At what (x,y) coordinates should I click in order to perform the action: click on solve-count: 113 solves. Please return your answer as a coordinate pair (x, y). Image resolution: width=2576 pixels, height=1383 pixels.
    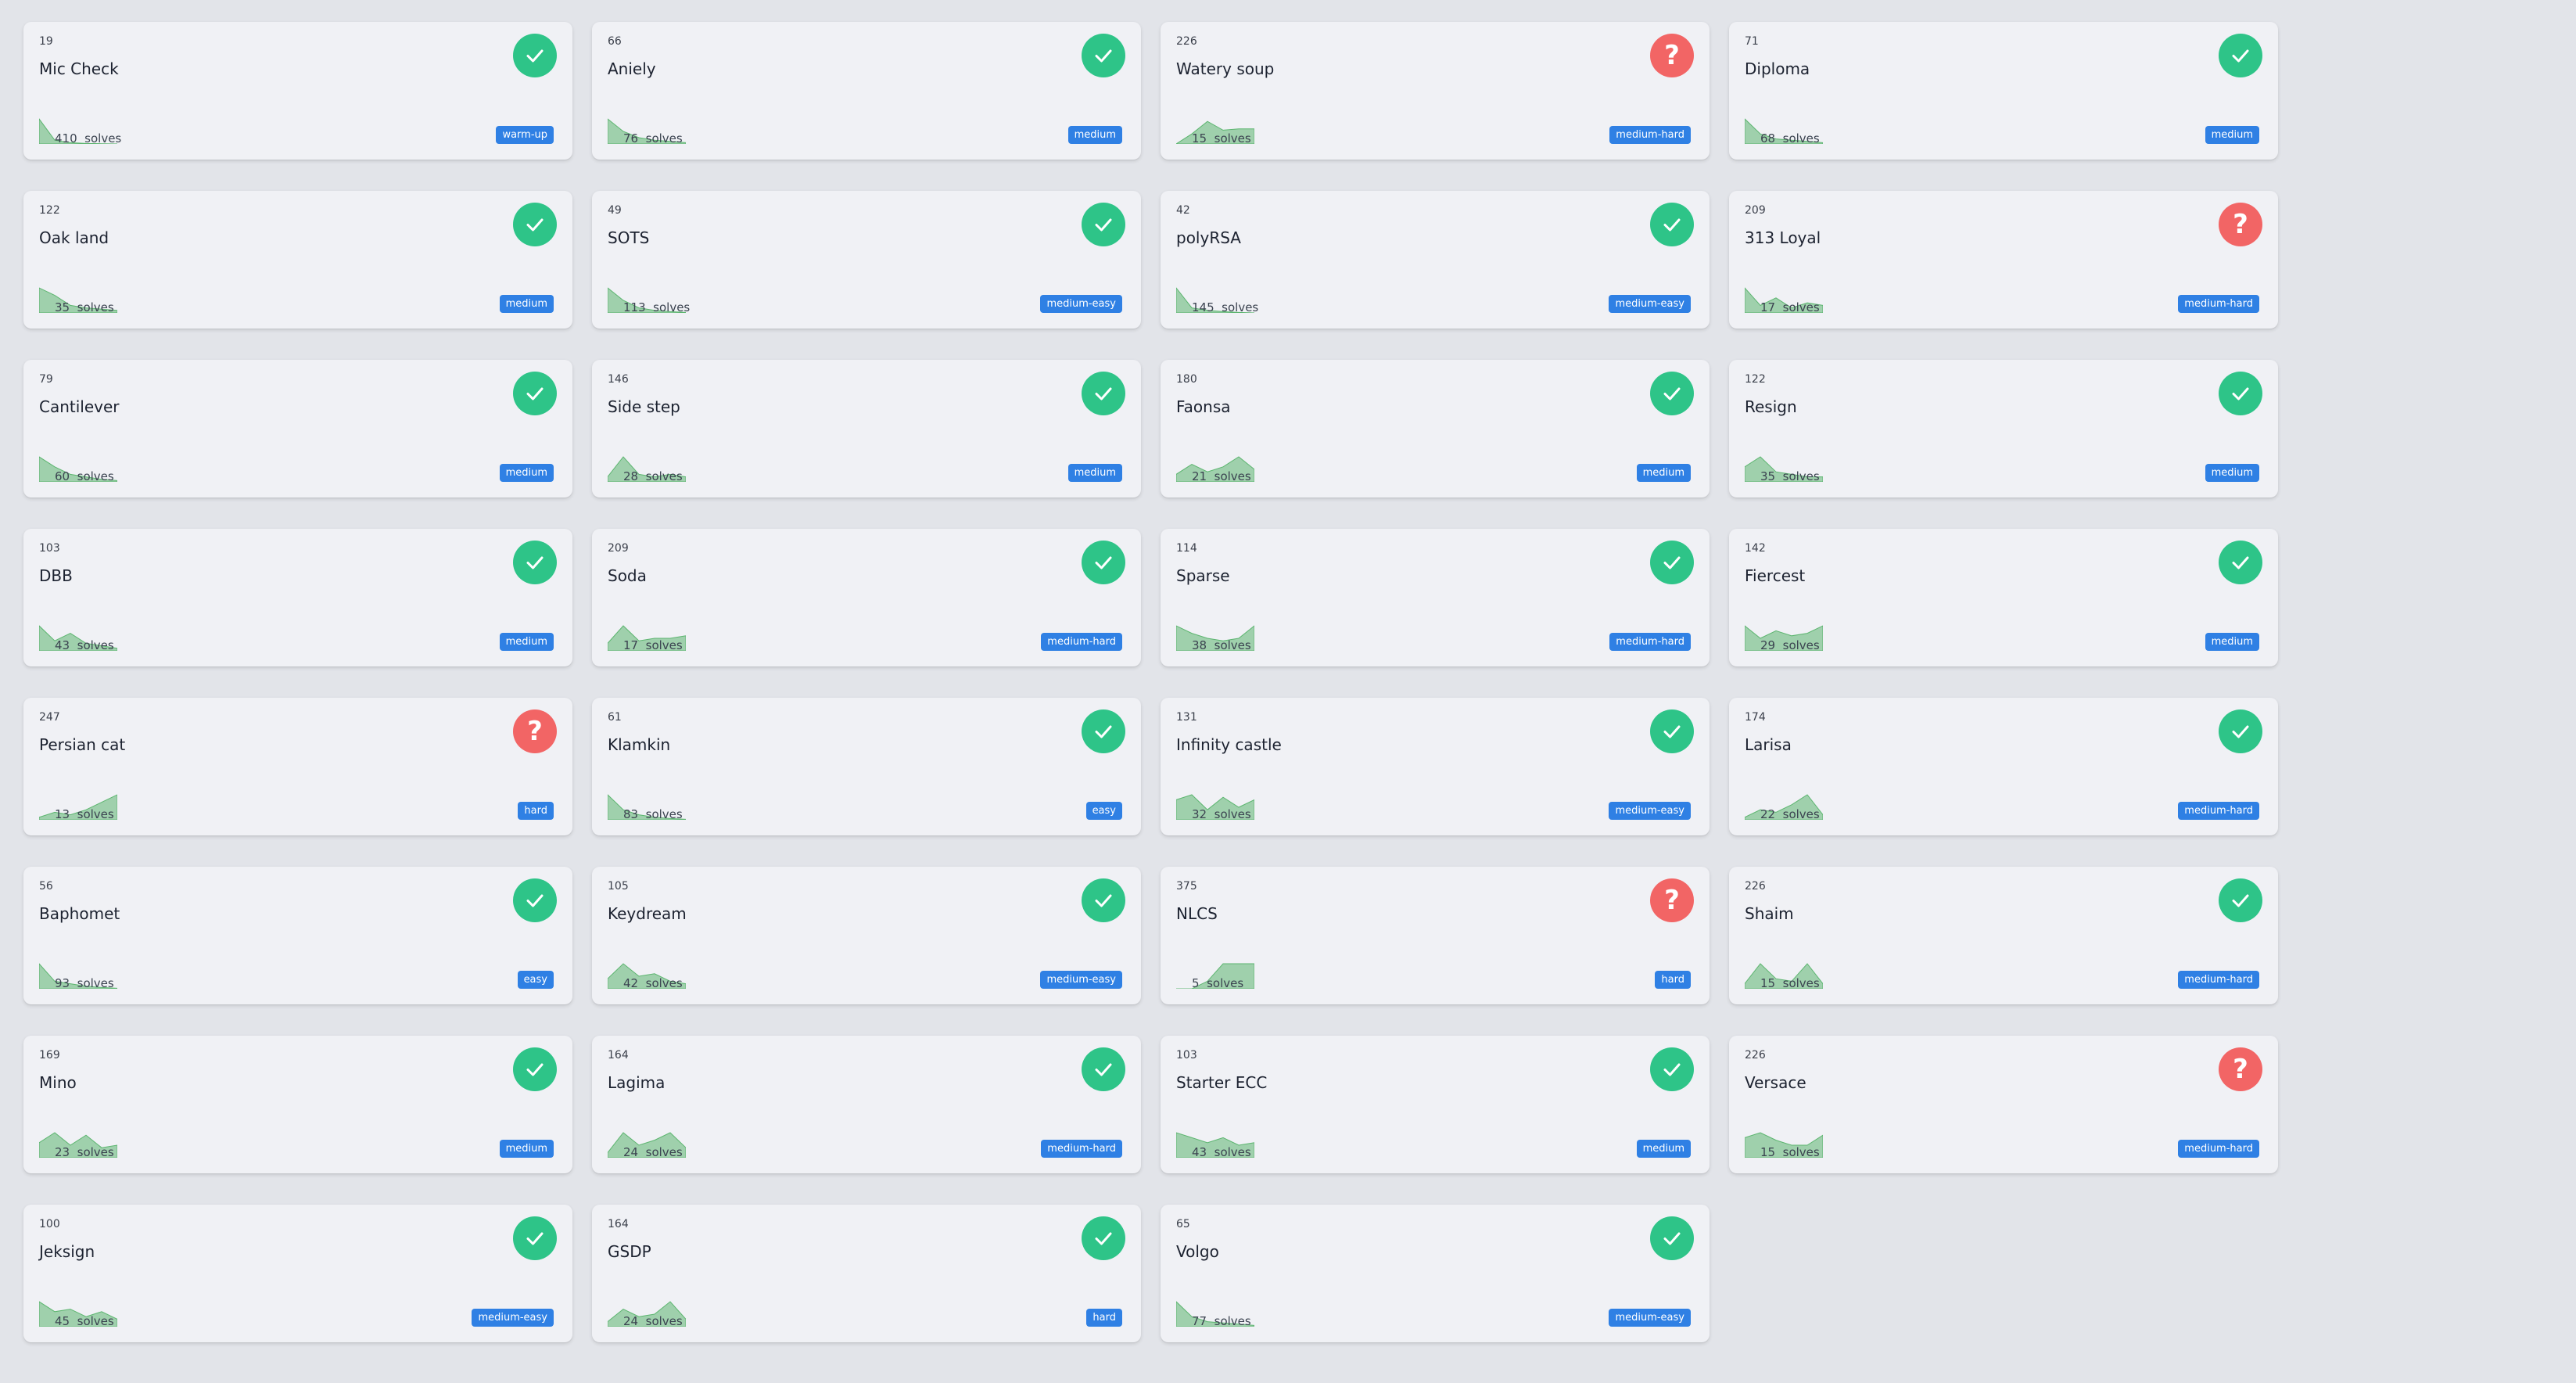
    Looking at the image, I should click on (657, 307).